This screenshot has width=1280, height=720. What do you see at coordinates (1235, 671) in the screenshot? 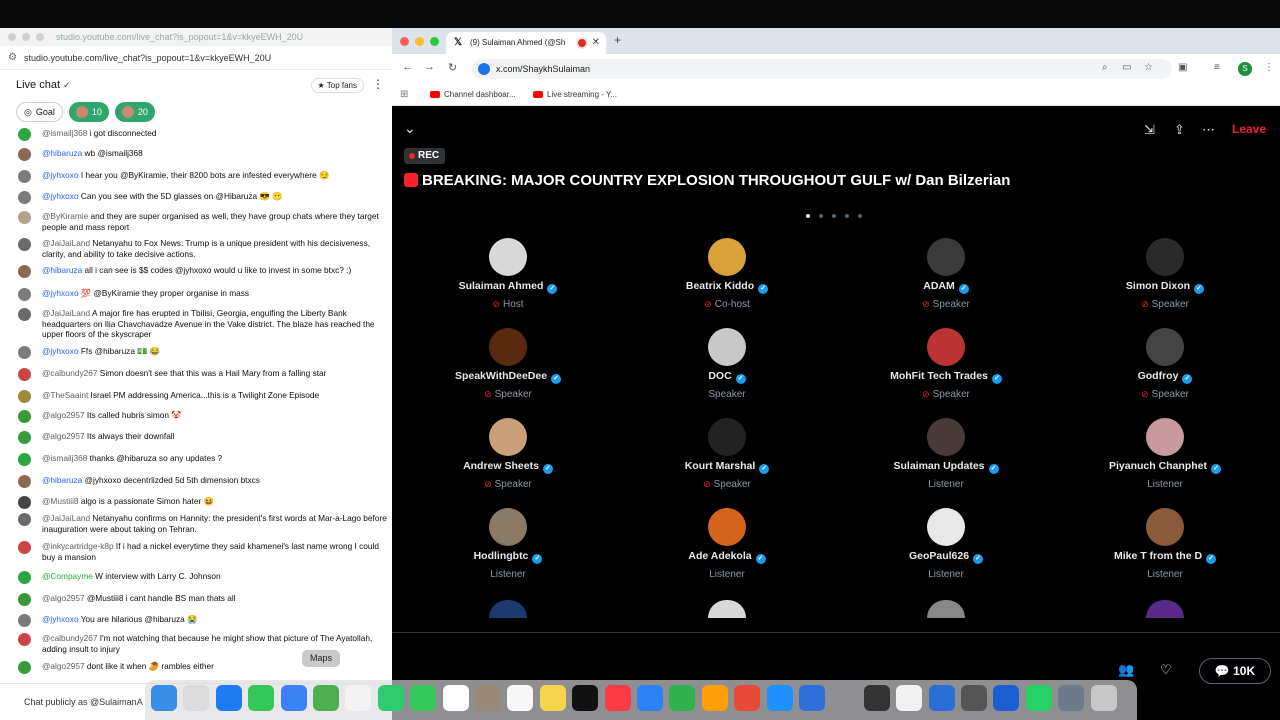
I see `listener-count-button: 💬 10K` at bounding box center [1235, 671].